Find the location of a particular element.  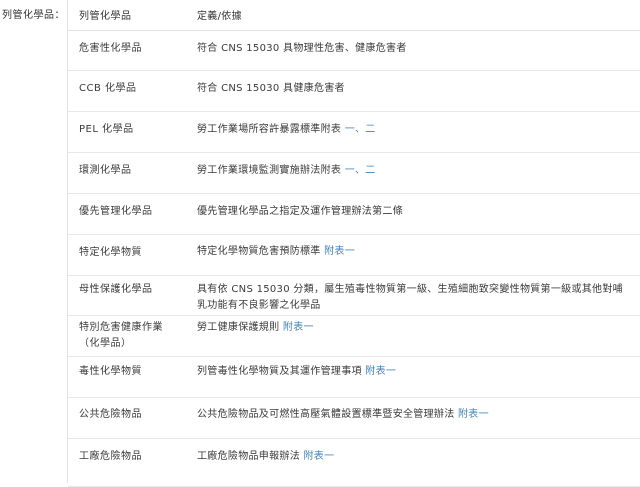

row-category: 特定化學物質 is located at coordinates (110, 252).